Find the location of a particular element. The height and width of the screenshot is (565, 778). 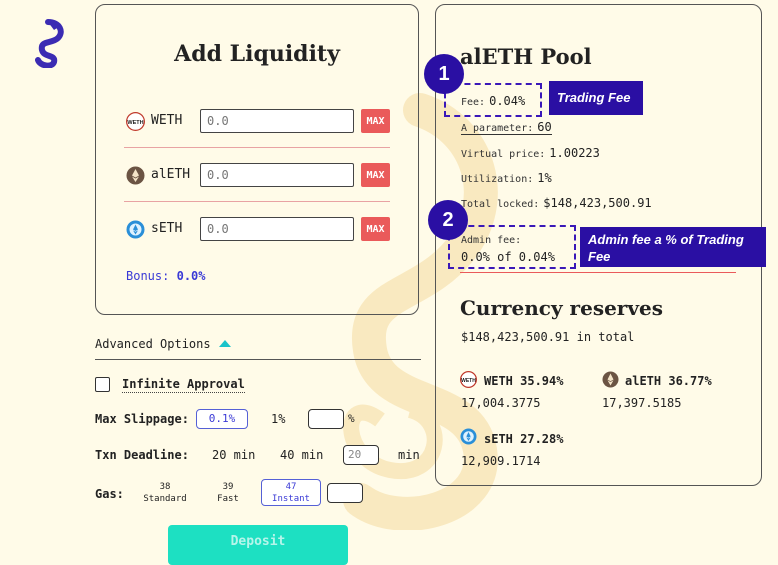

infinite-approval-checkbox is located at coordinates (102, 384).